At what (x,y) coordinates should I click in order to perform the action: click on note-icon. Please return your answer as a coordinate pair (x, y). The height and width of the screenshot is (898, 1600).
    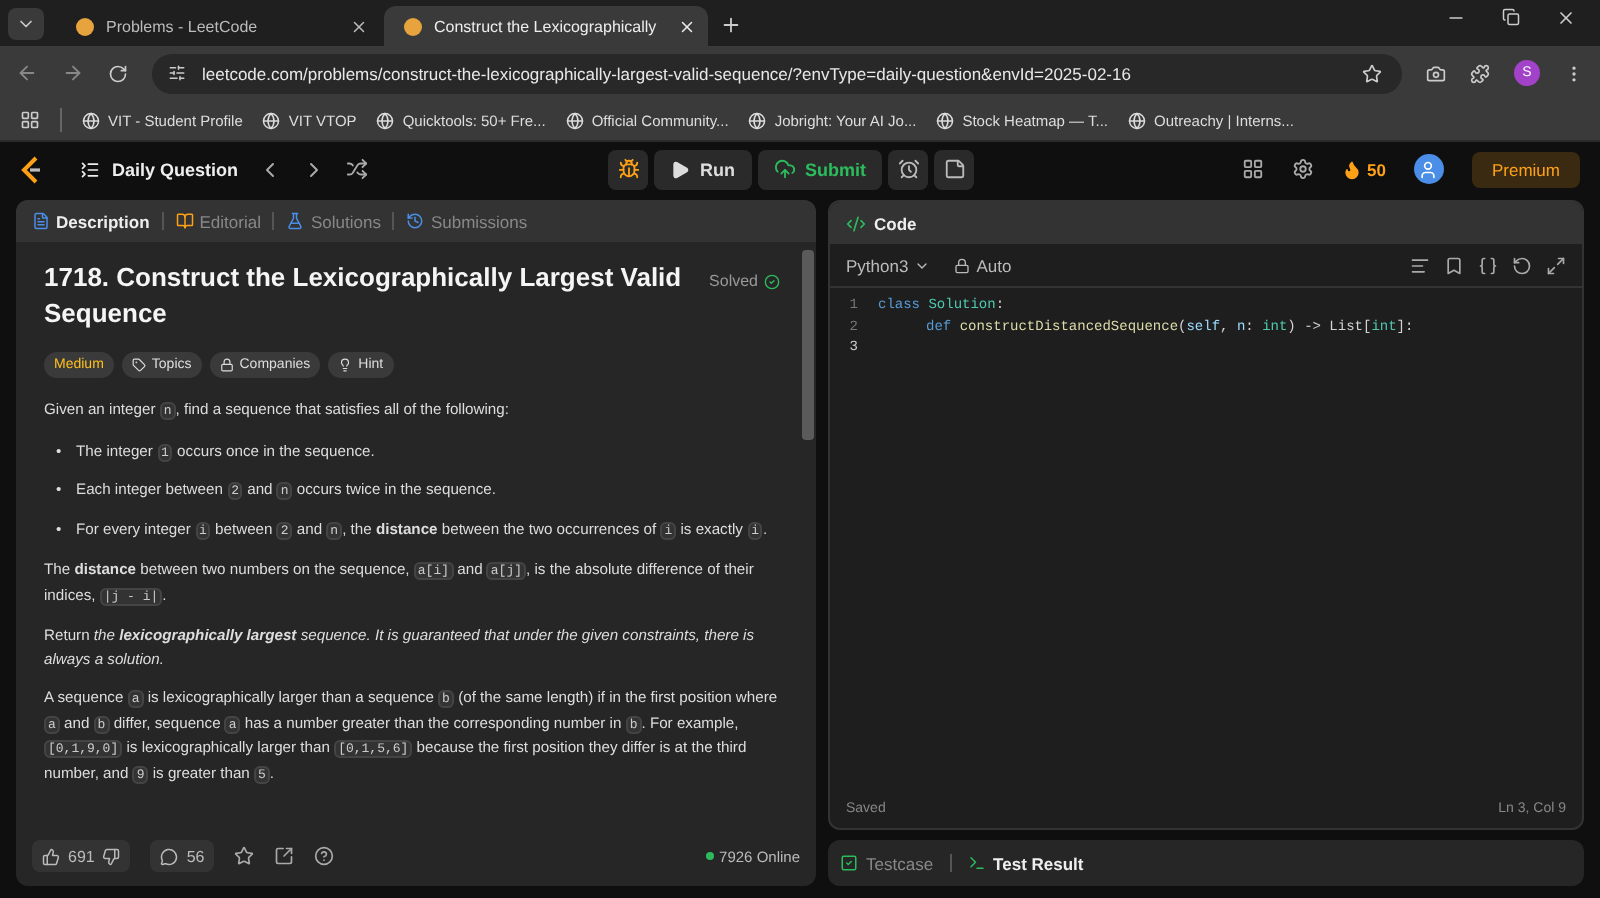
    Looking at the image, I should click on (954, 169).